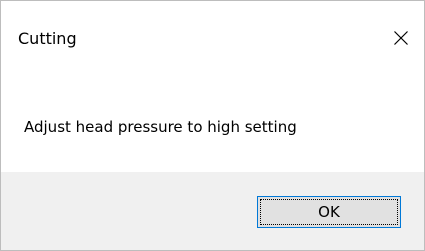 This screenshot has height=251, width=425. I want to click on ok-button: OK, so click(329, 212).